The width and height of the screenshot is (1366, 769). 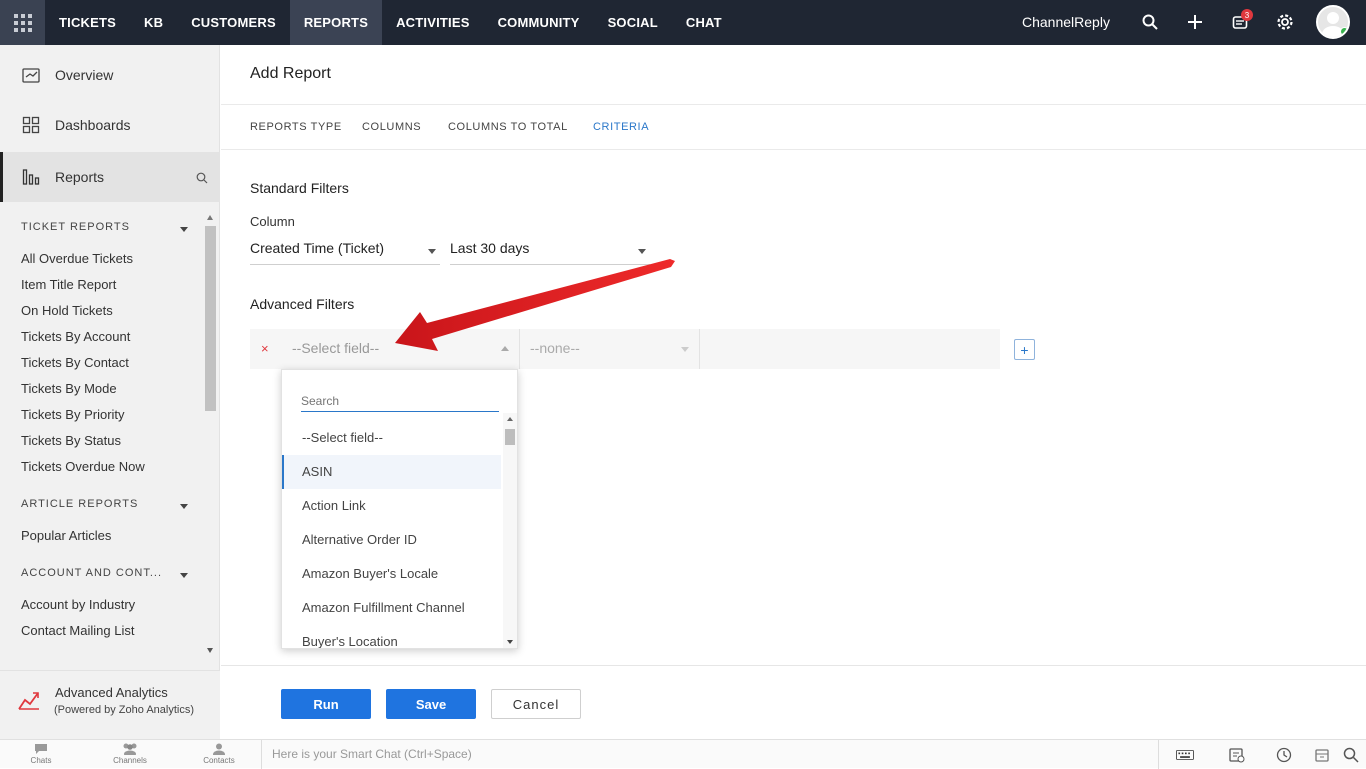 I want to click on report-link: Tickets Overdue Now, so click(x=83, y=466).